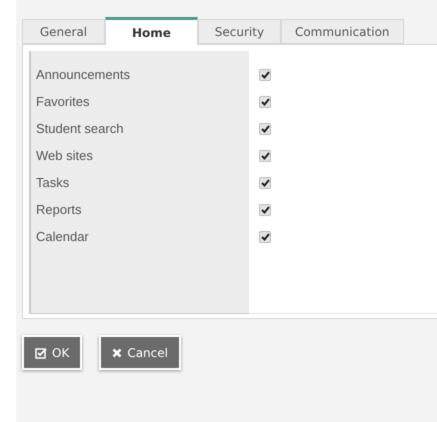 The image size is (437, 422). Describe the element at coordinates (342, 31) in the screenshot. I see `tab: Communication` at that location.